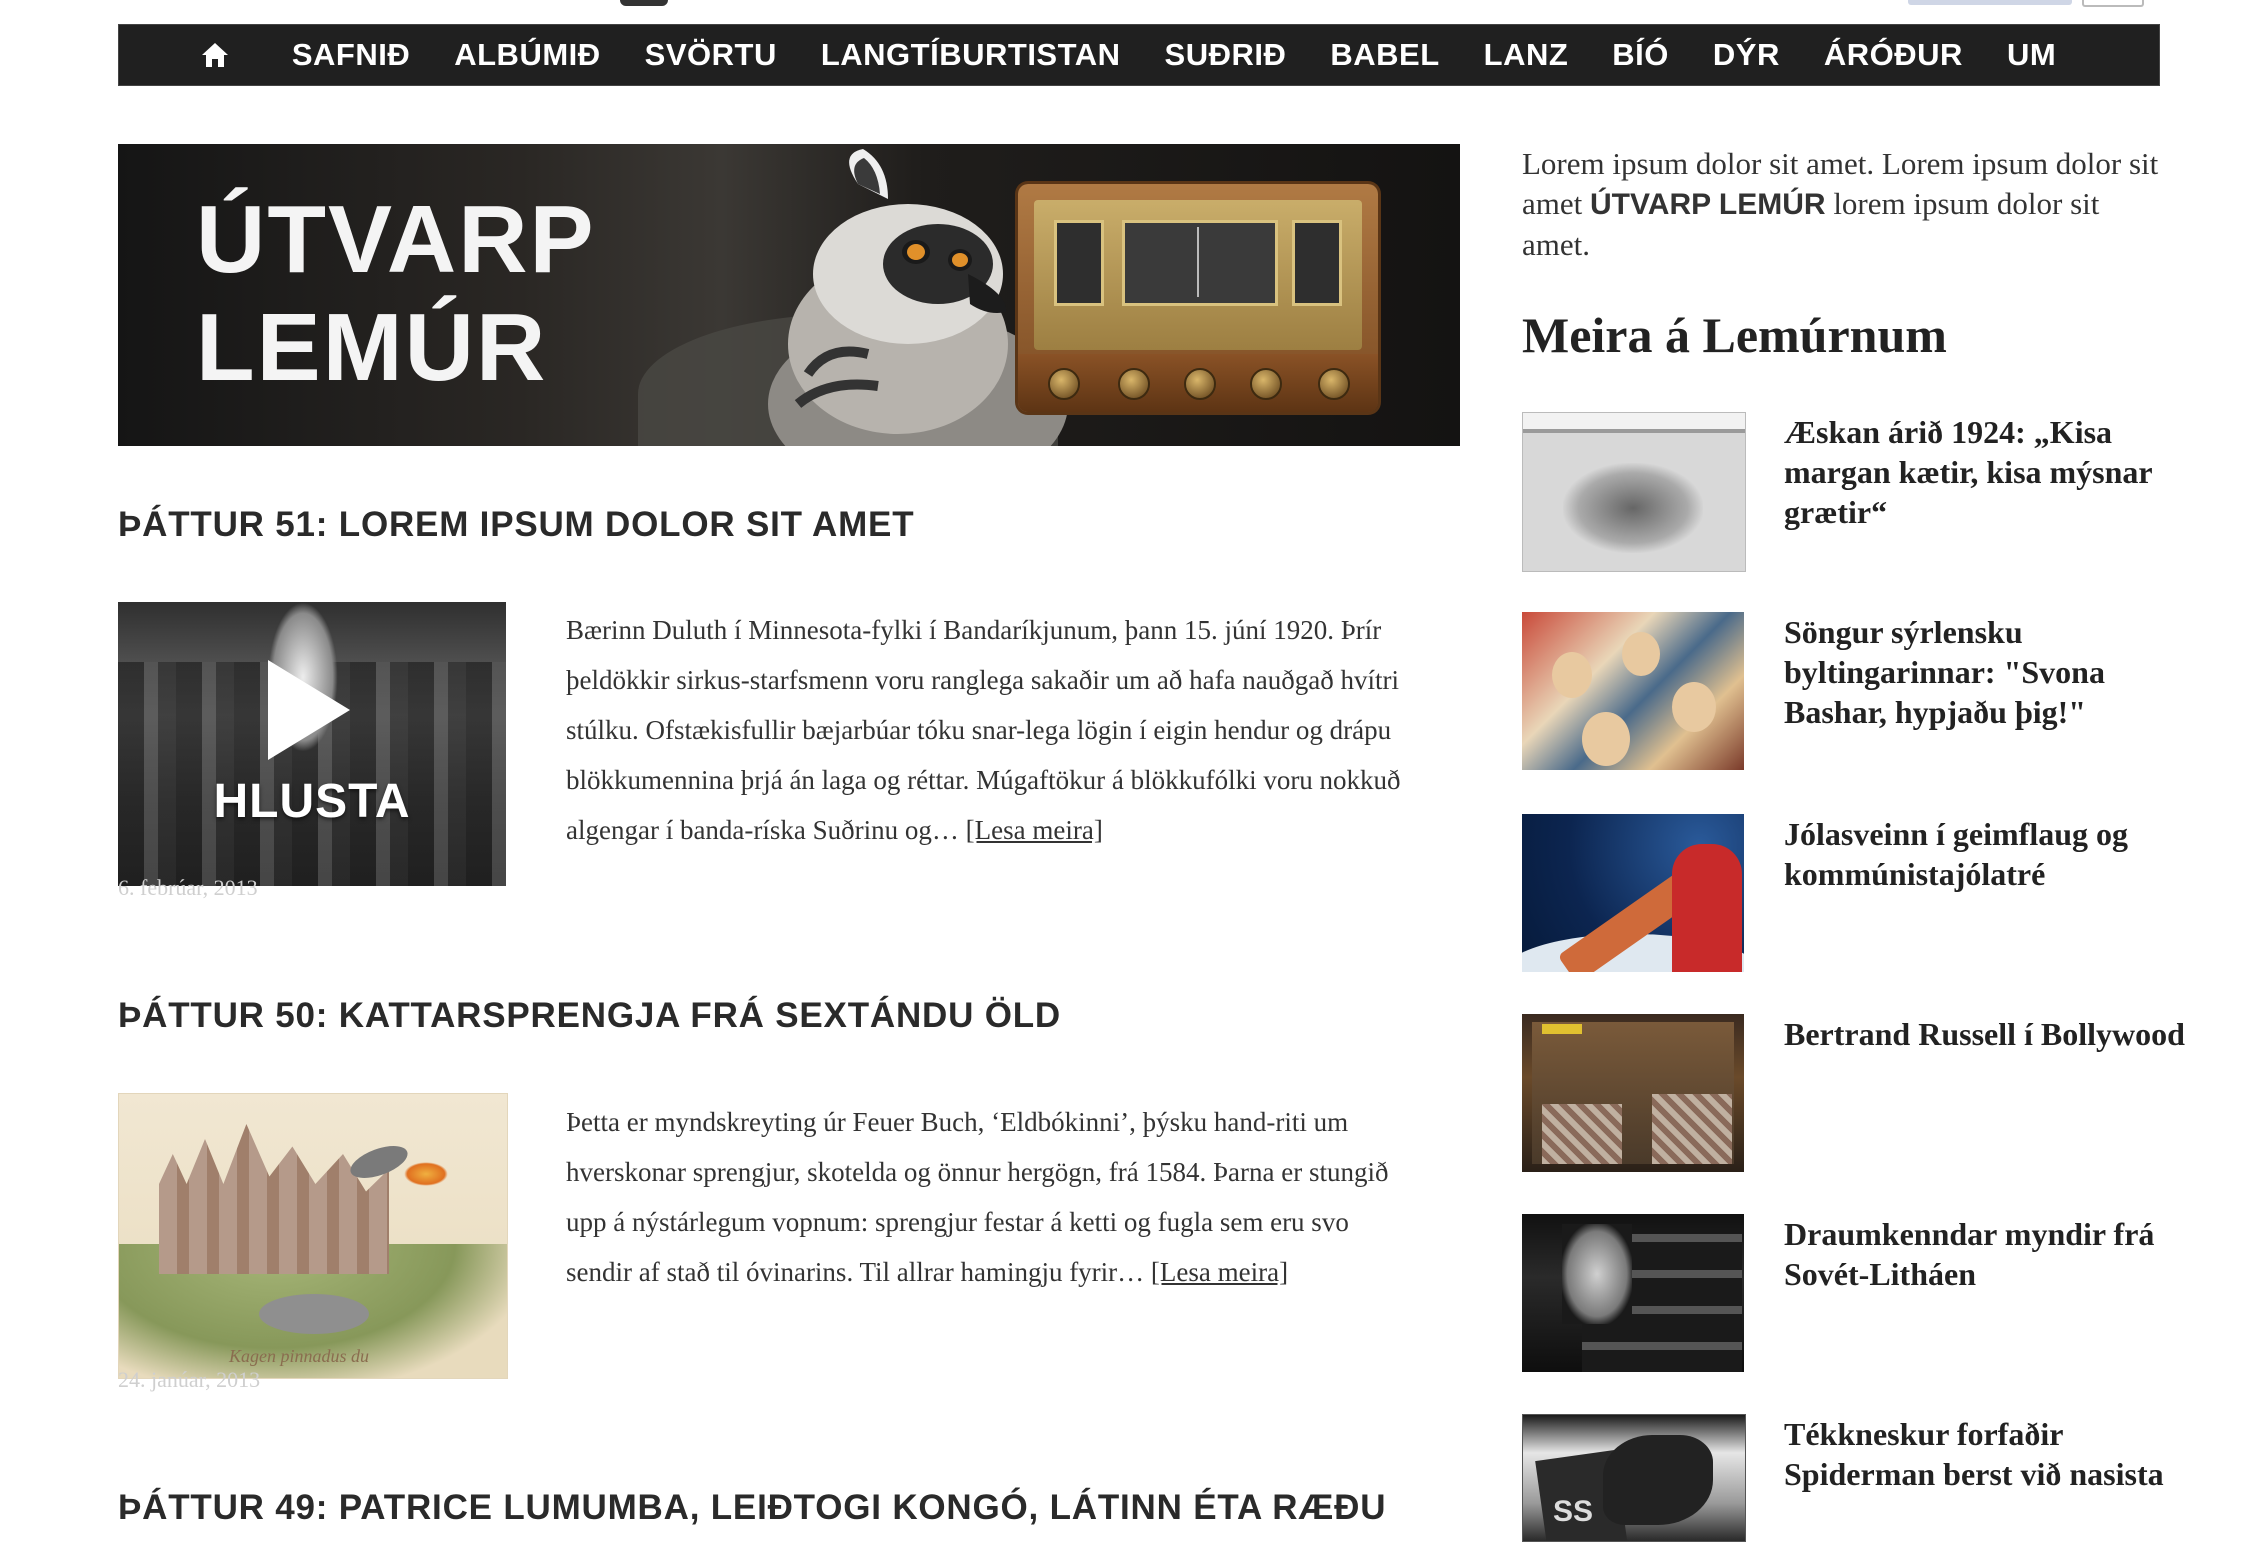  I want to click on top-strip, so click(1129, 11).